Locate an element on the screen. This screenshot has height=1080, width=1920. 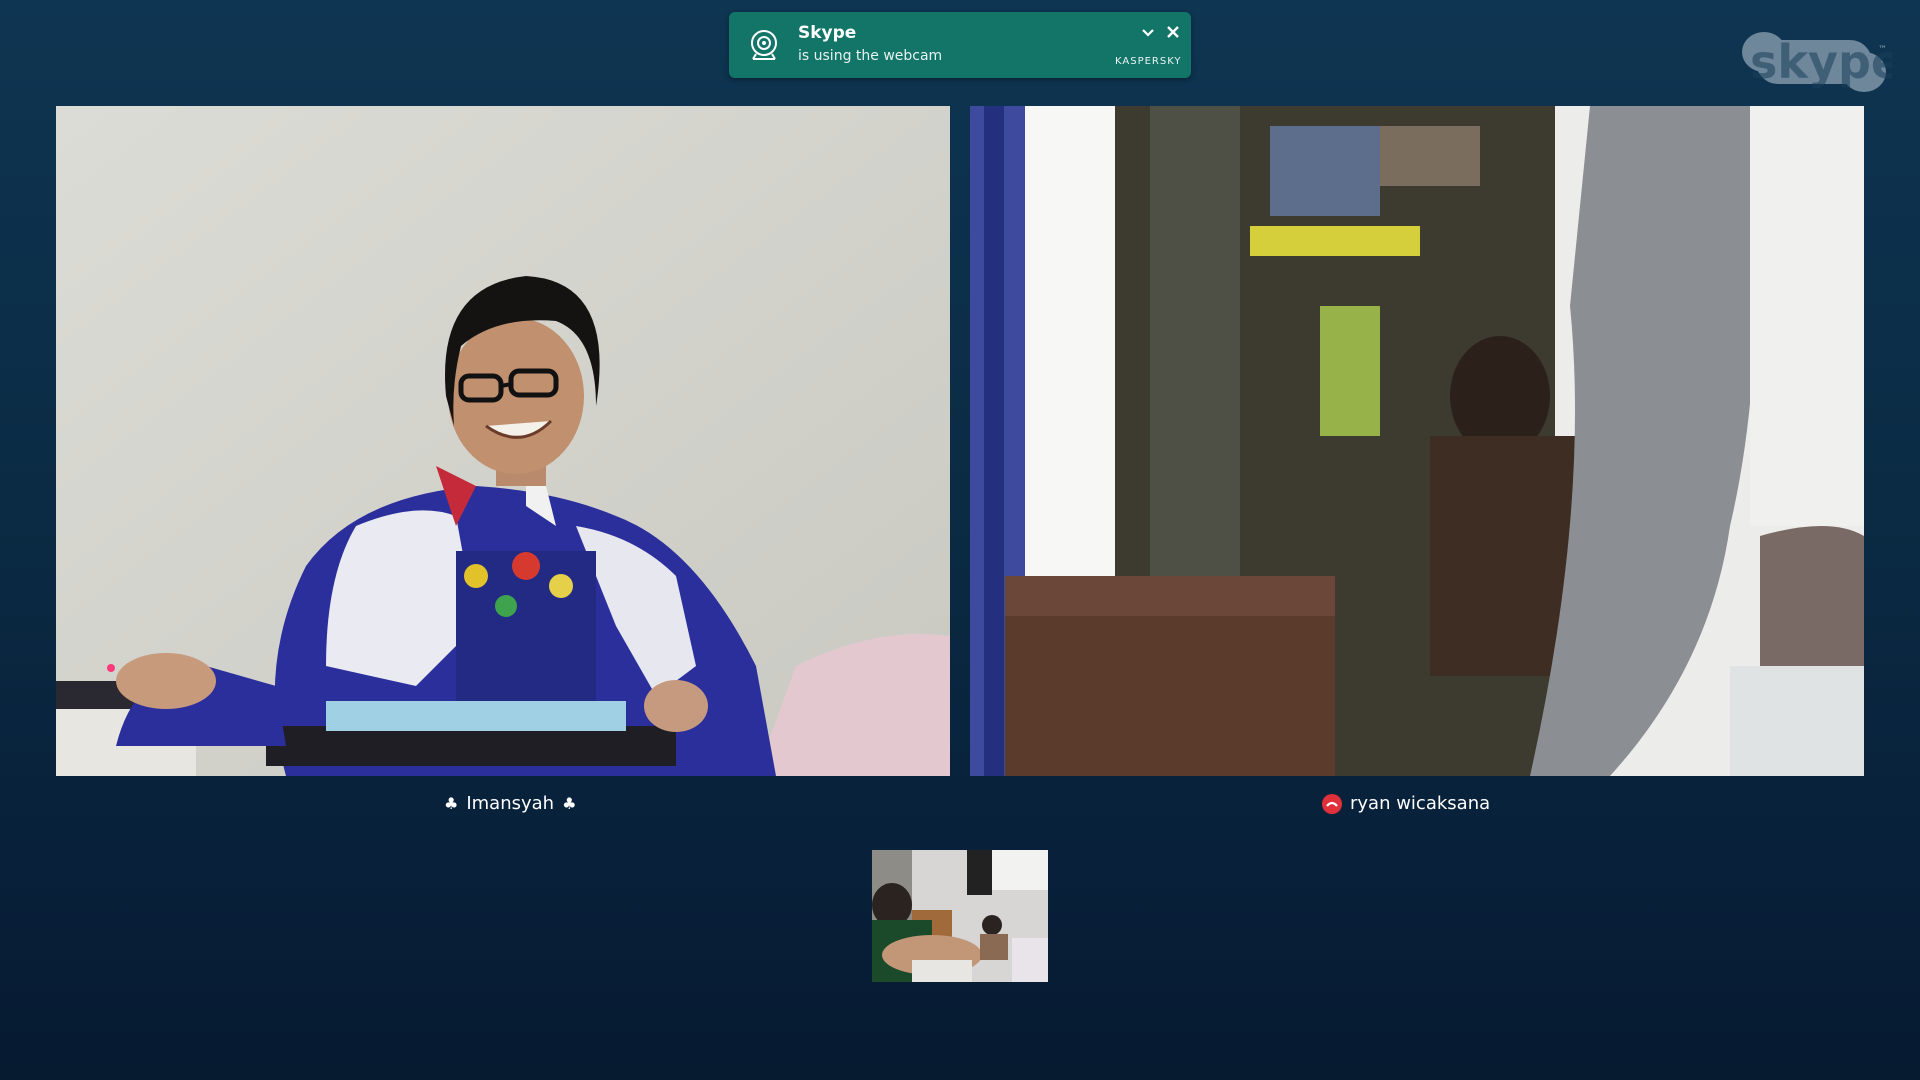
hangup-icon is located at coordinates (1332, 803).